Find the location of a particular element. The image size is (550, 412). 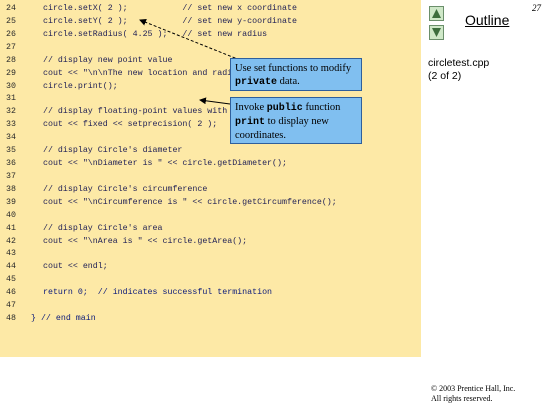

line-number: 46 is located at coordinates (11, 293).